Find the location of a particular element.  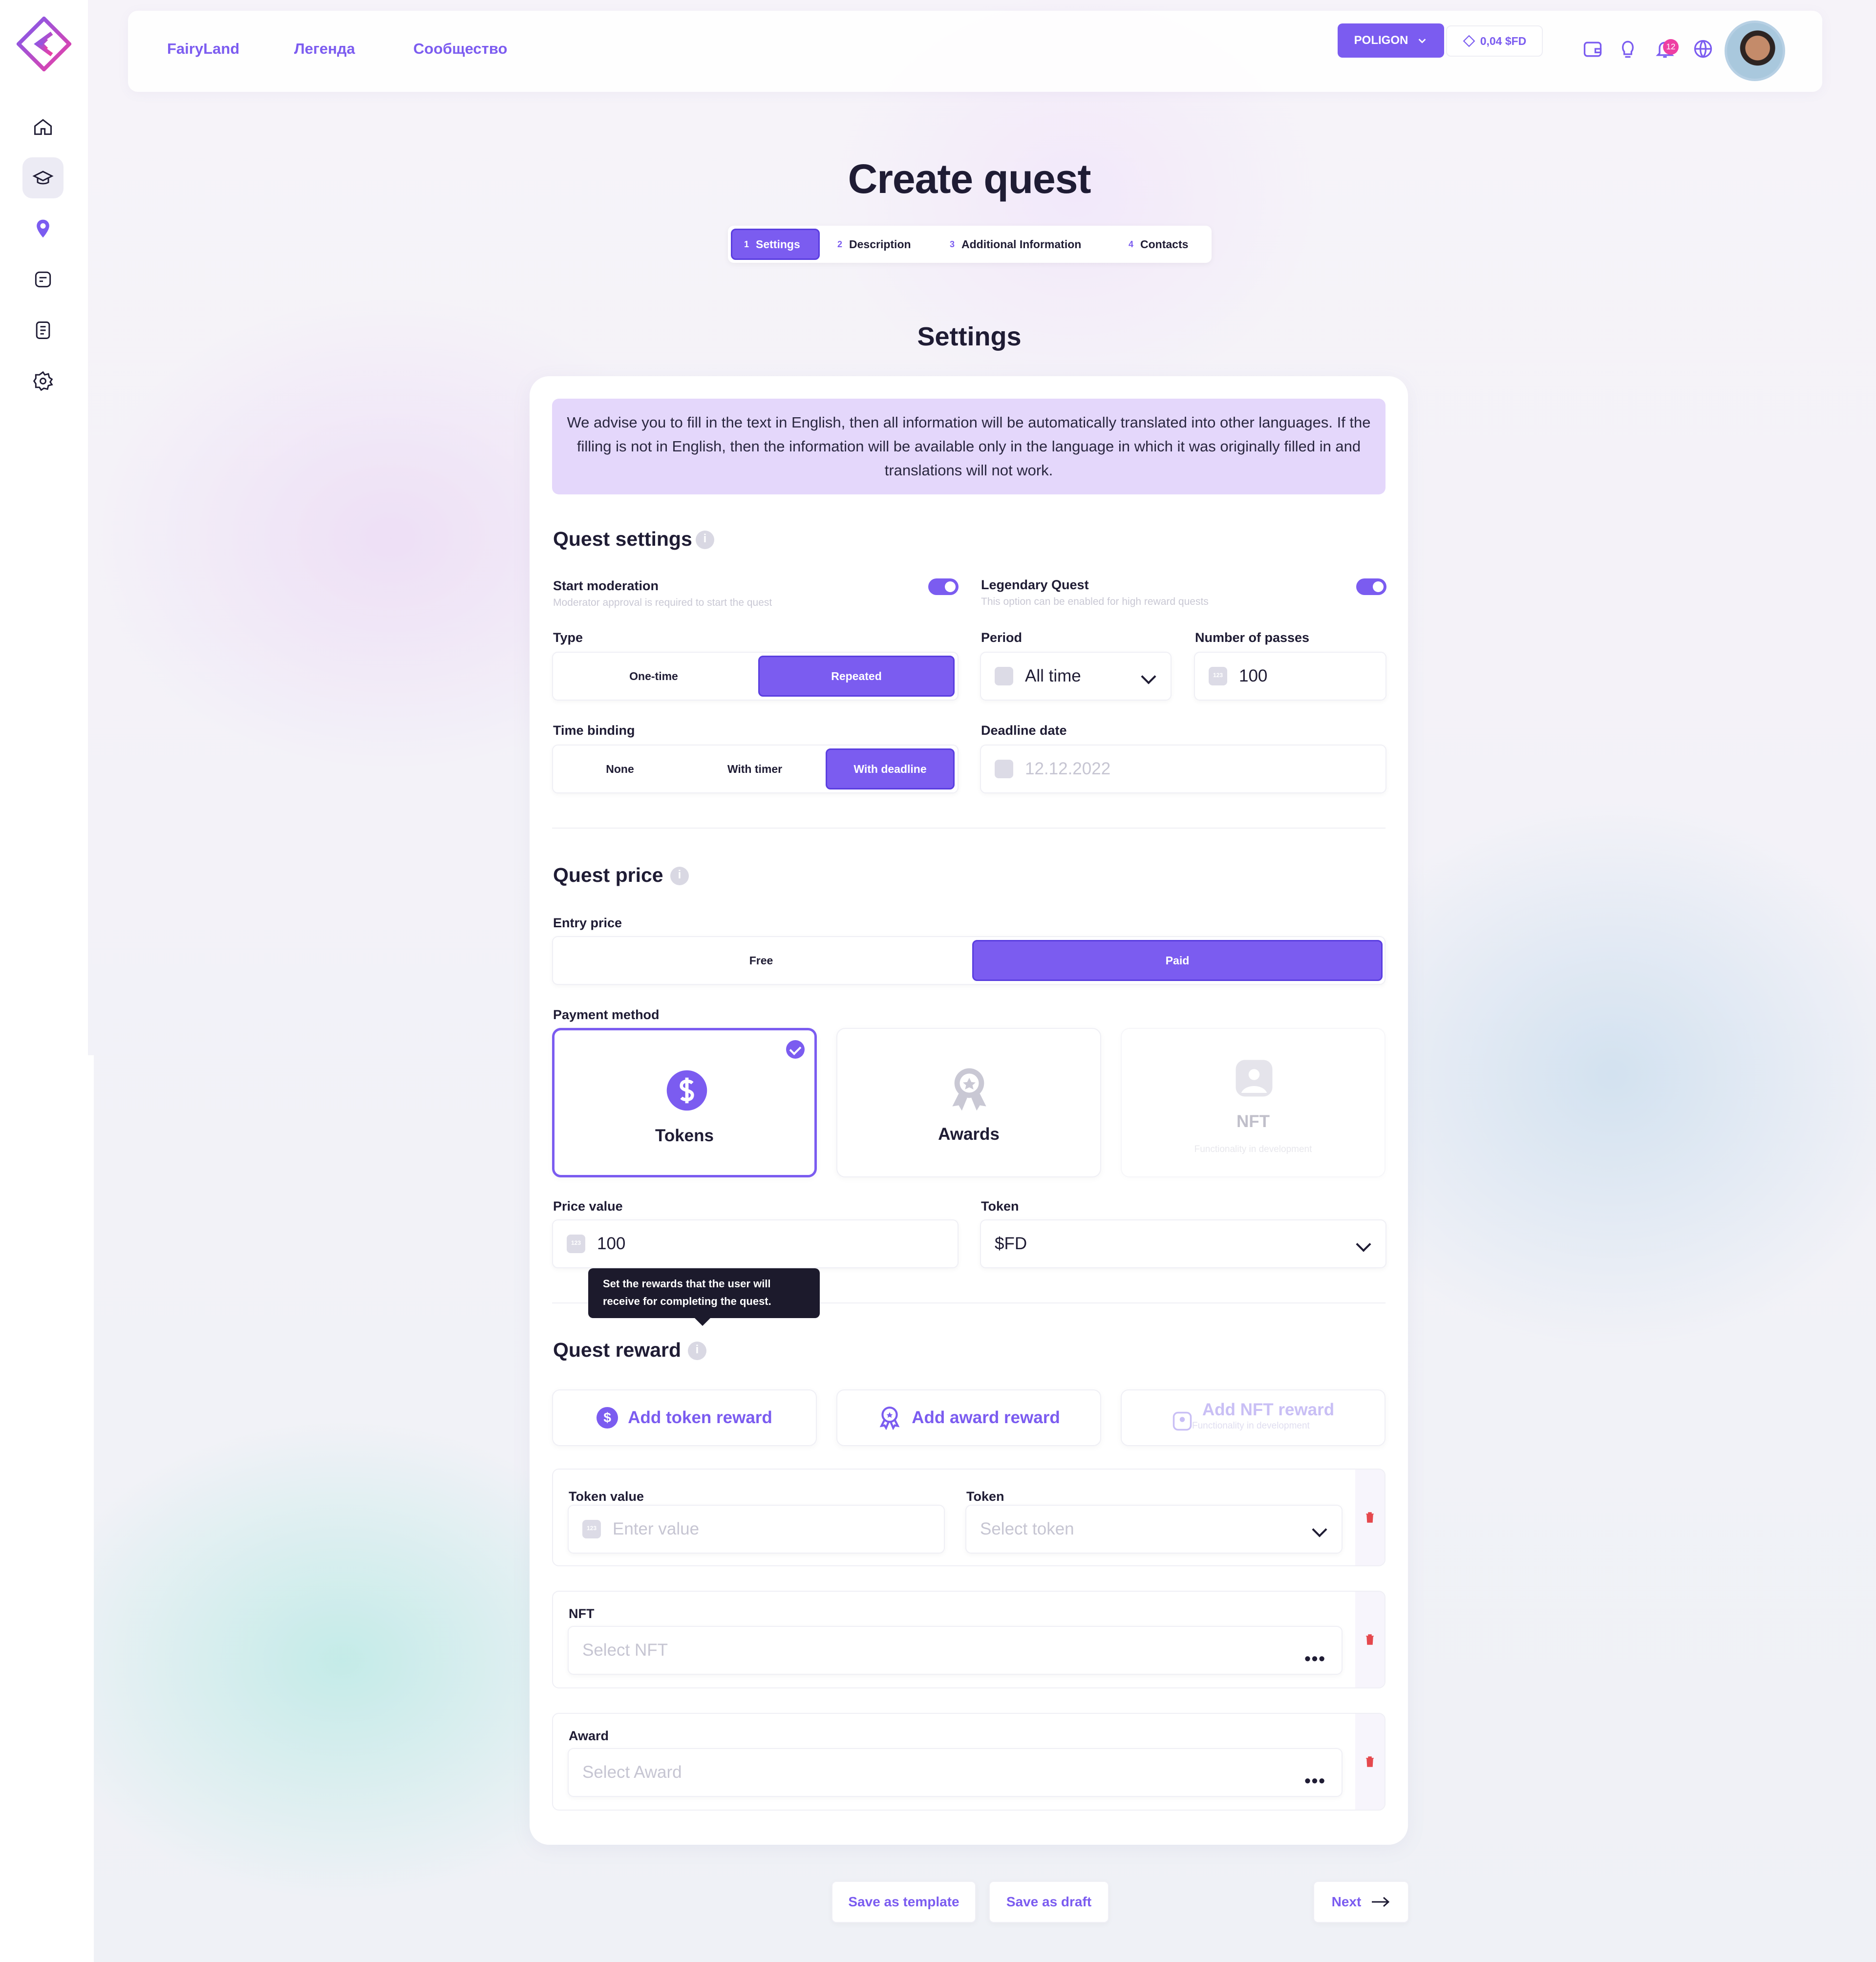

time-binding-deadline: With deadline is located at coordinates (890, 769).